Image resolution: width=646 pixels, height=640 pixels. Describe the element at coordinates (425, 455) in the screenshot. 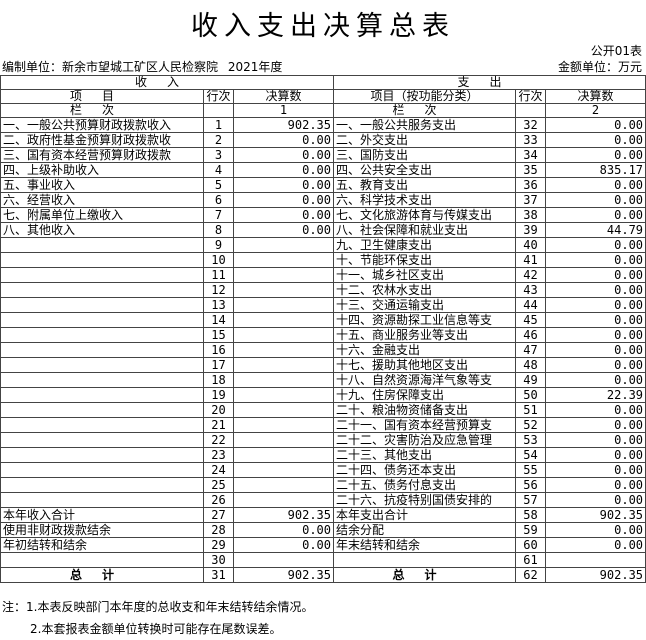

I see `expense-item-cell: 二十三、其他支出` at that location.